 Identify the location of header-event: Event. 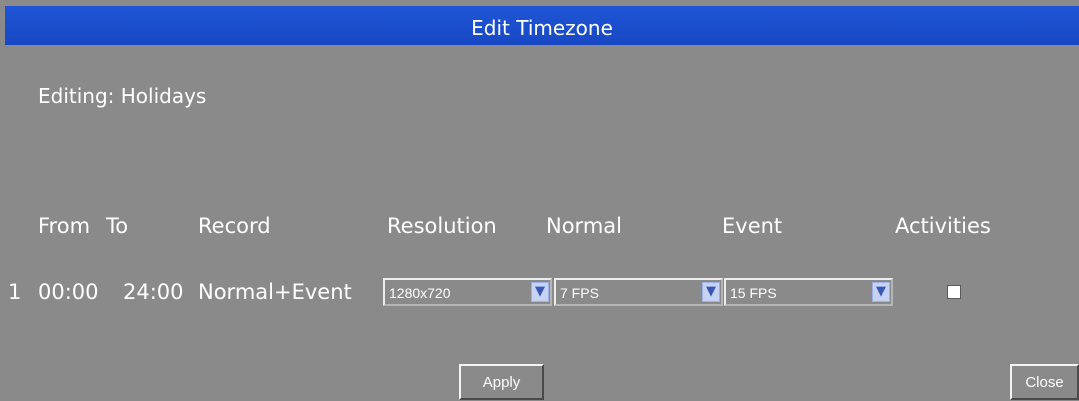
(752, 226).